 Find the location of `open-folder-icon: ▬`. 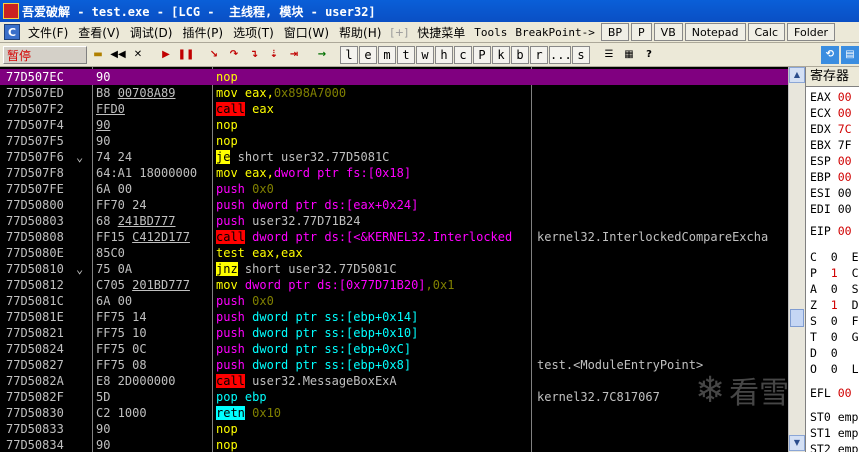

open-folder-icon: ▬ is located at coordinates (98, 54).